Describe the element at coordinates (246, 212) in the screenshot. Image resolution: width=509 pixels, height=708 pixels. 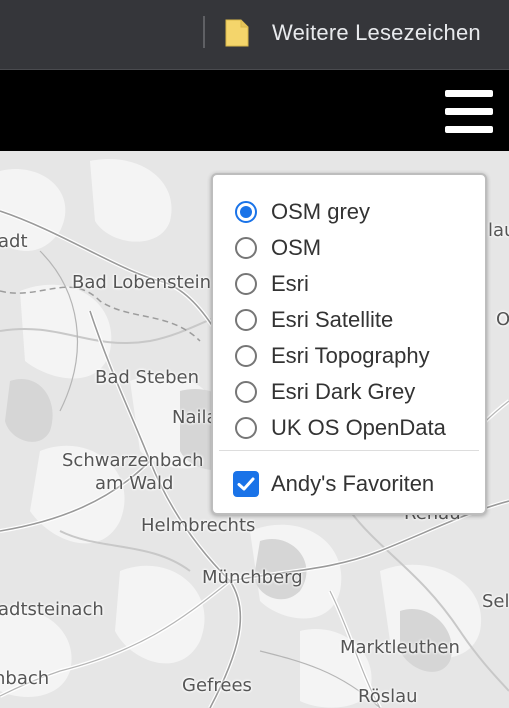
I see `radio-button-checked` at that location.